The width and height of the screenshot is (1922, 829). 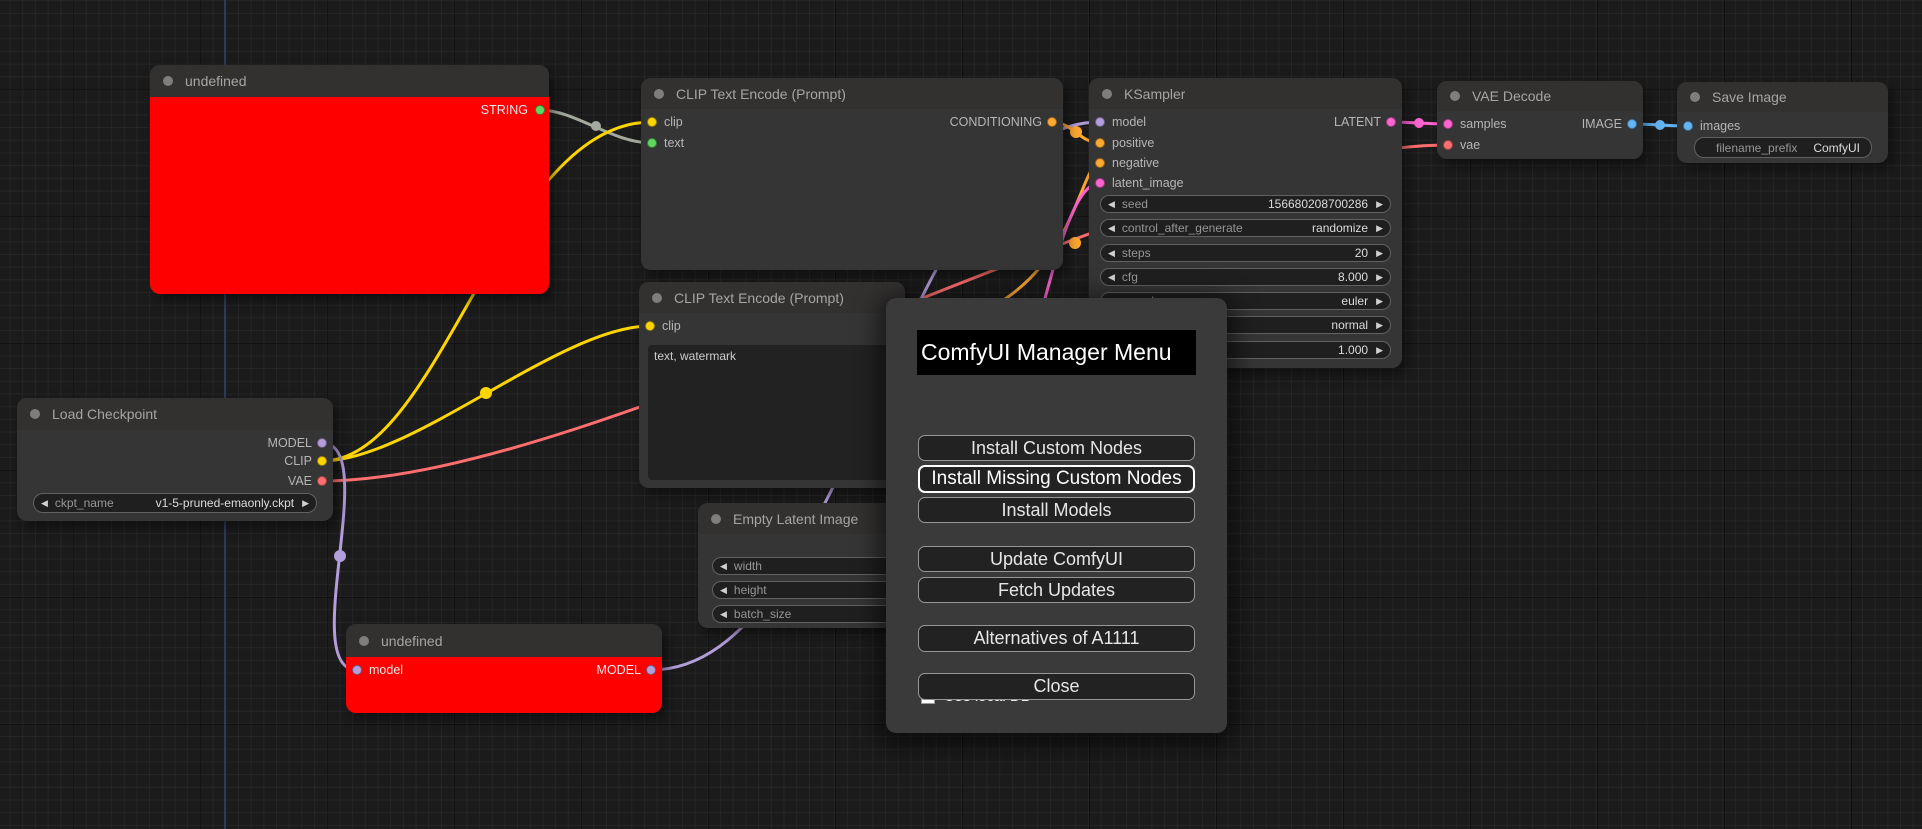 What do you see at coordinates (1056, 510) in the screenshot?
I see `install-models-button: Install Models` at bounding box center [1056, 510].